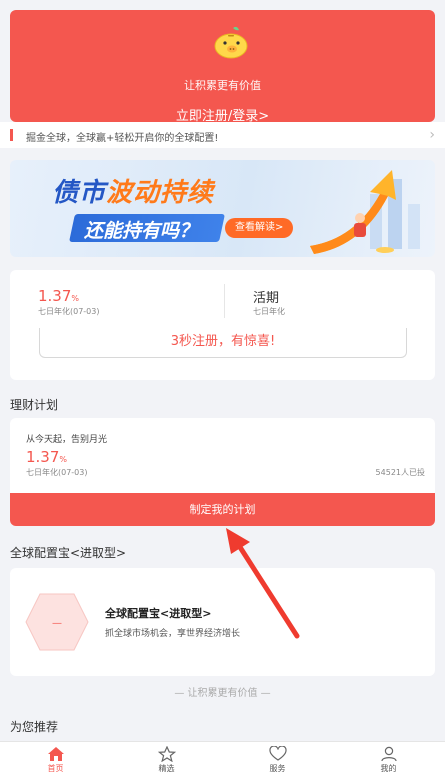 This screenshot has width=445, height=776. What do you see at coordinates (269, 311) in the screenshot?
I see `current-deposit-label: 七日年化` at bounding box center [269, 311].